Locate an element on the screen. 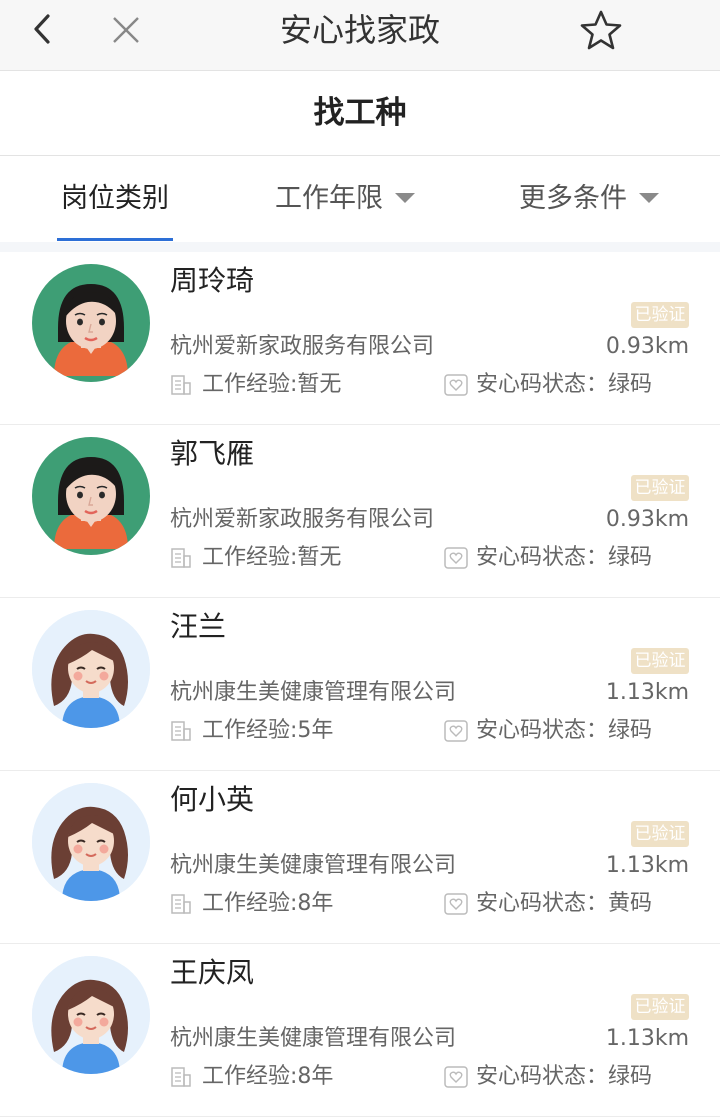 The width and height of the screenshot is (720, 1117). active-filter-indicator is located at coordinates (115, 239).